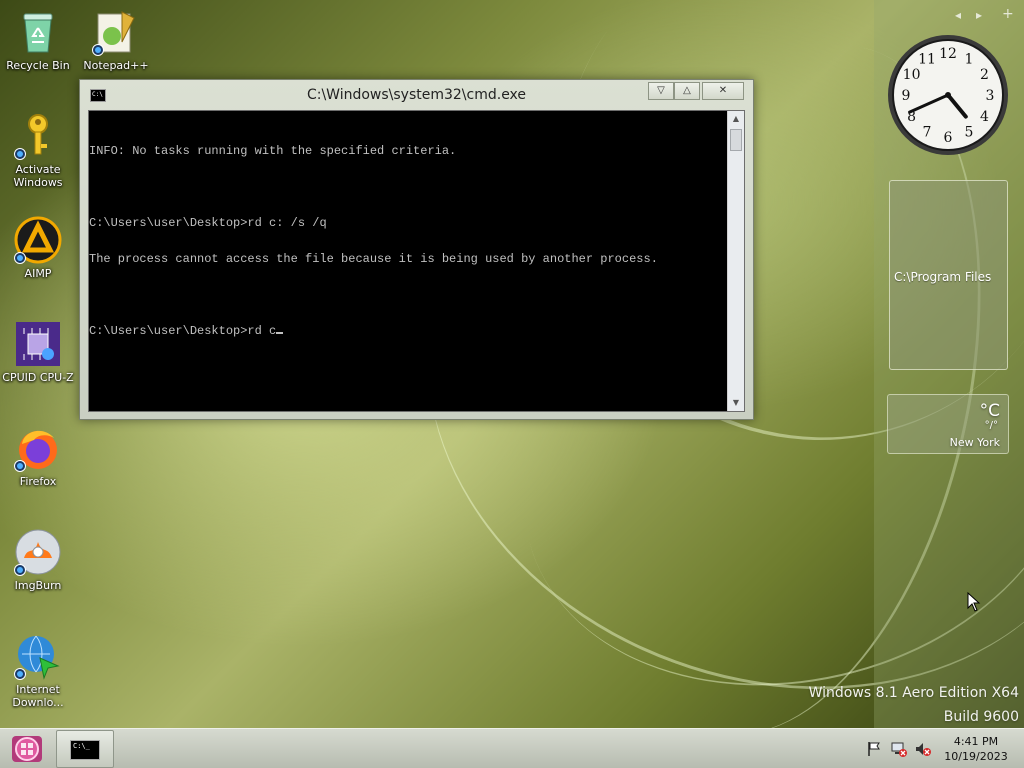 The height and width of the screenshot is (768, 1024). I want to click on cmd-taskbar-icon: C:\_, so click(85, 750).